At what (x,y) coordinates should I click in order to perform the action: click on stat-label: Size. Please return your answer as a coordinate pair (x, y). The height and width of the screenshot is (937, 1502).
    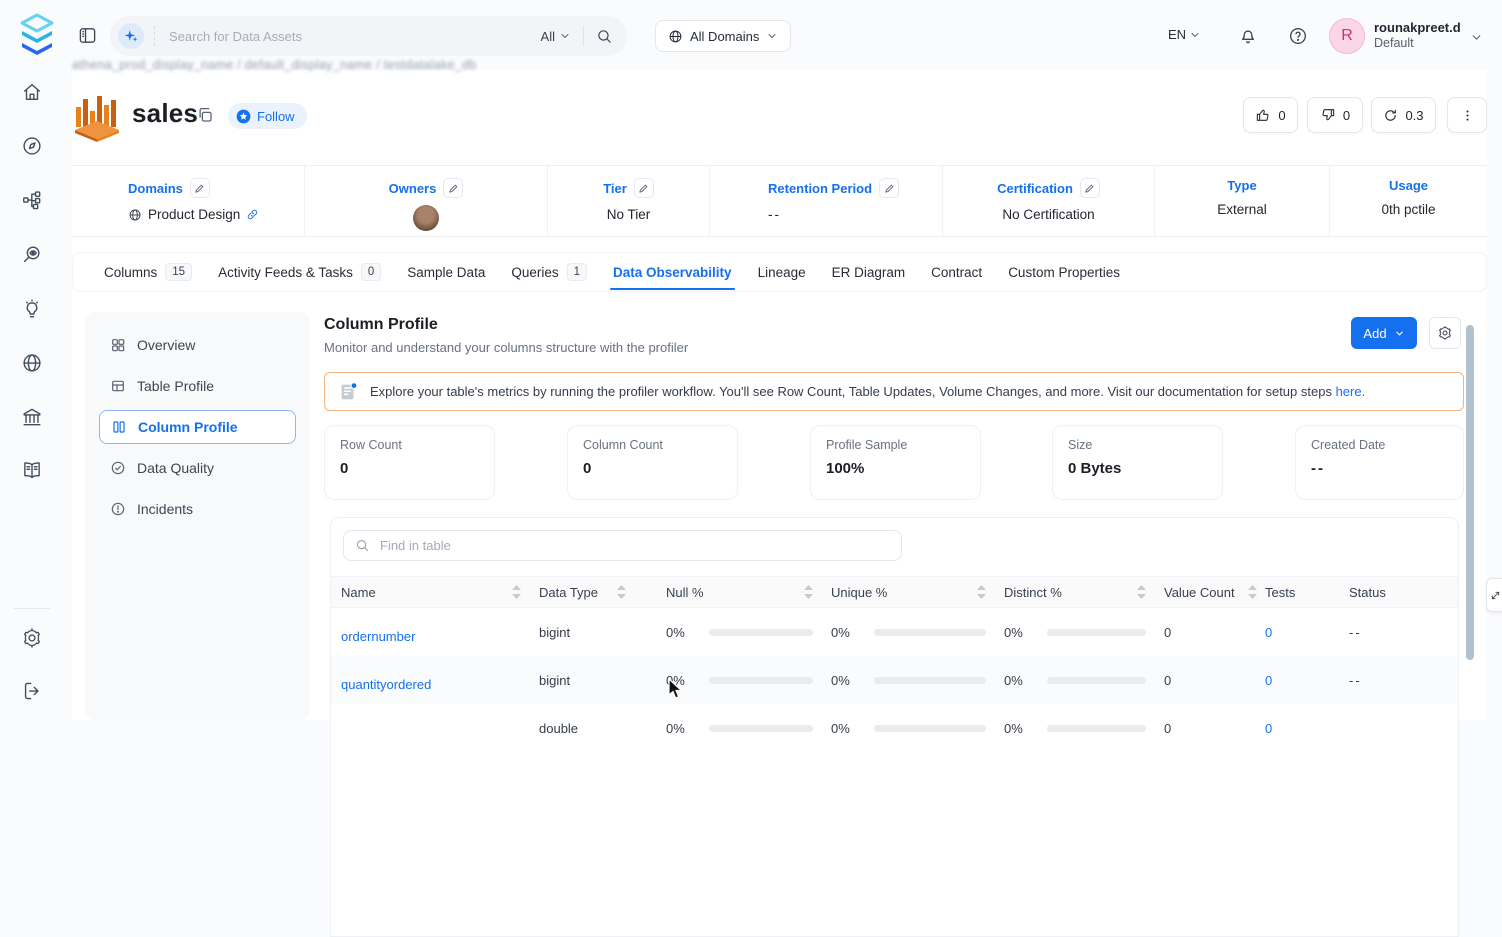
    Looking at the image, I should click on (1080, 445).